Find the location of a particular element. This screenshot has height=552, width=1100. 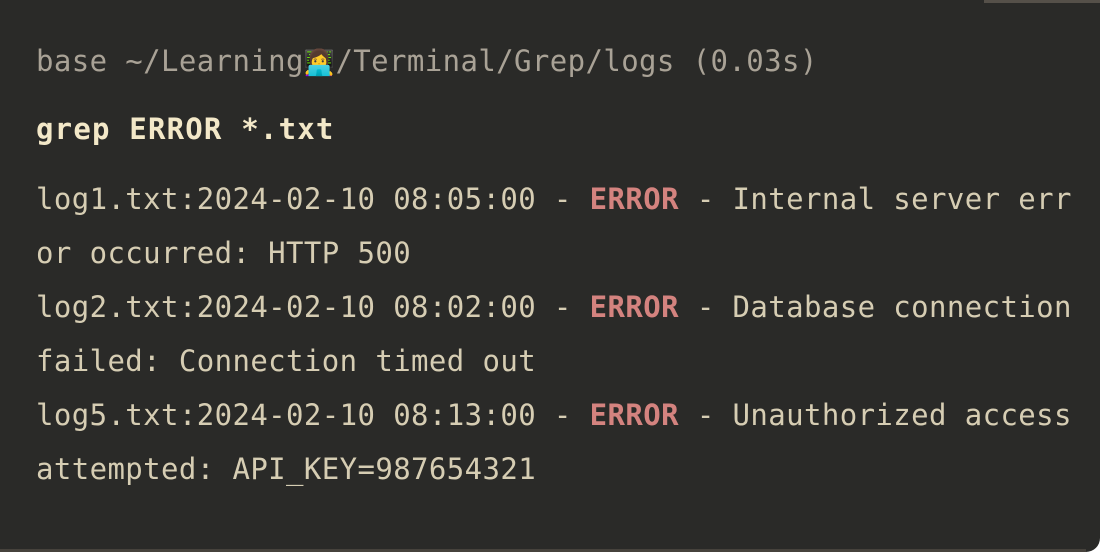

result-prefix: log1.txt:2024-02-10 08:05:00 - is located at coordinates (313, 199).